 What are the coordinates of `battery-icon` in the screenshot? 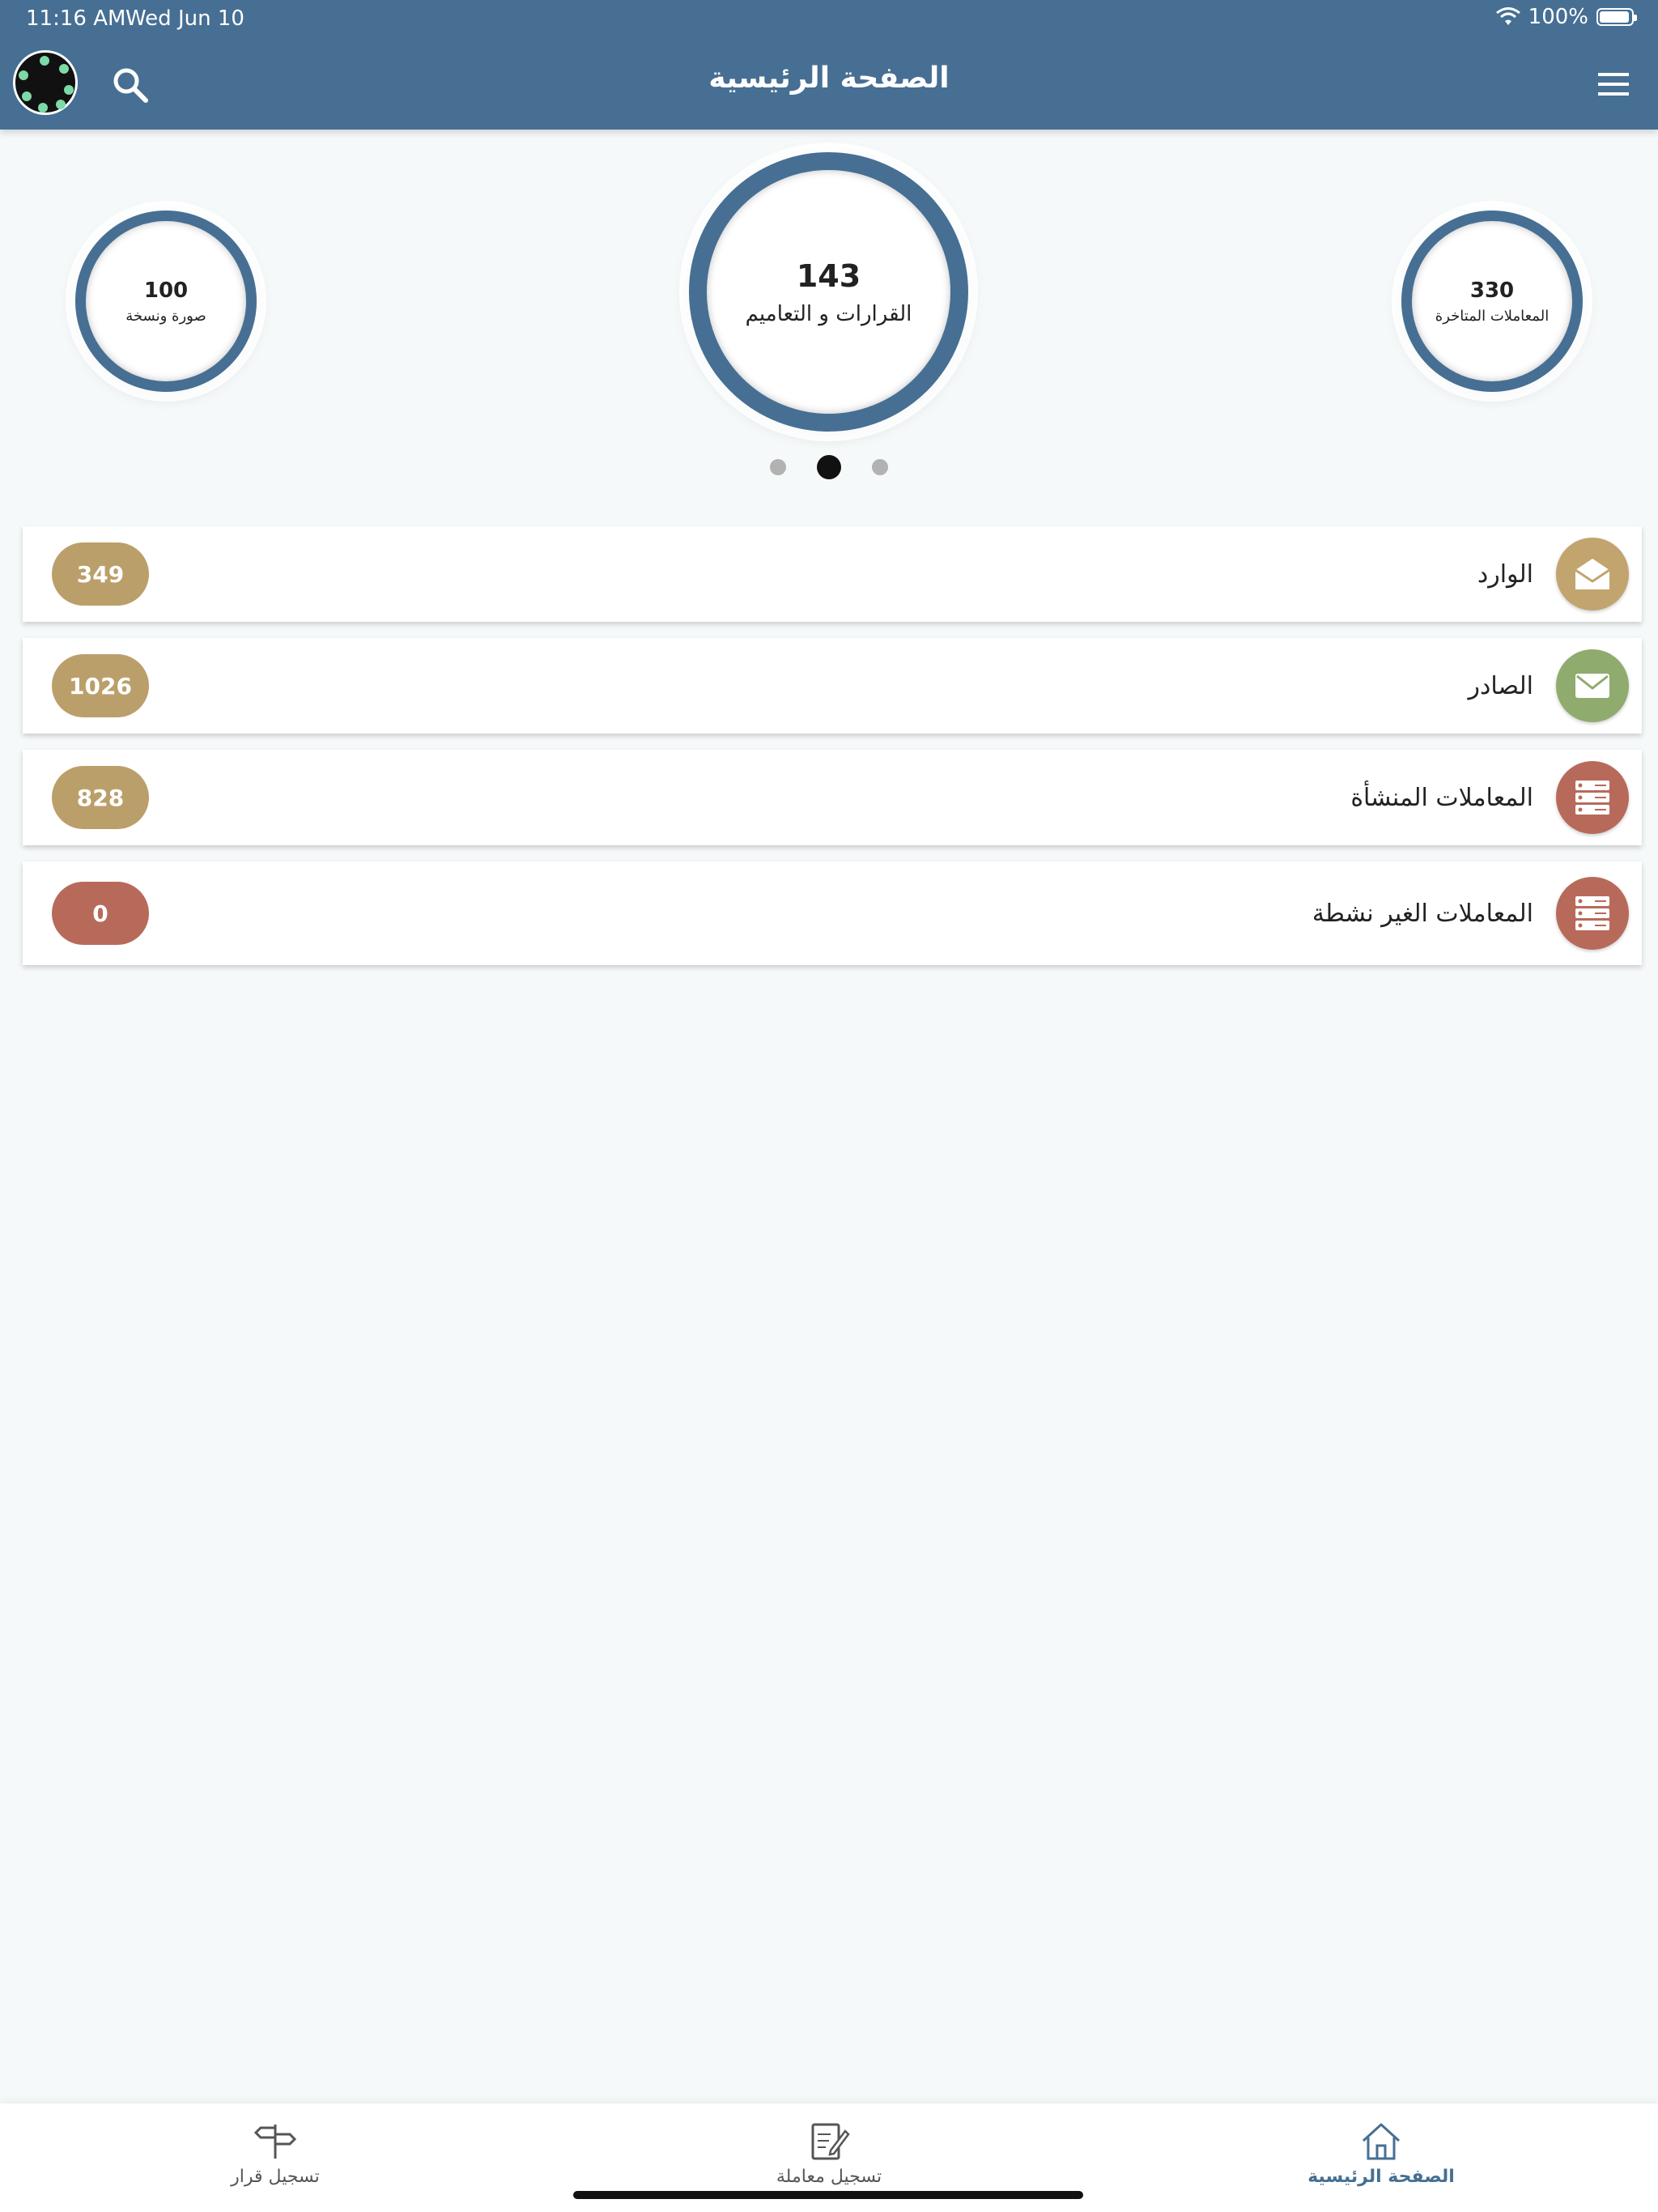 It's located at (1616, 17).